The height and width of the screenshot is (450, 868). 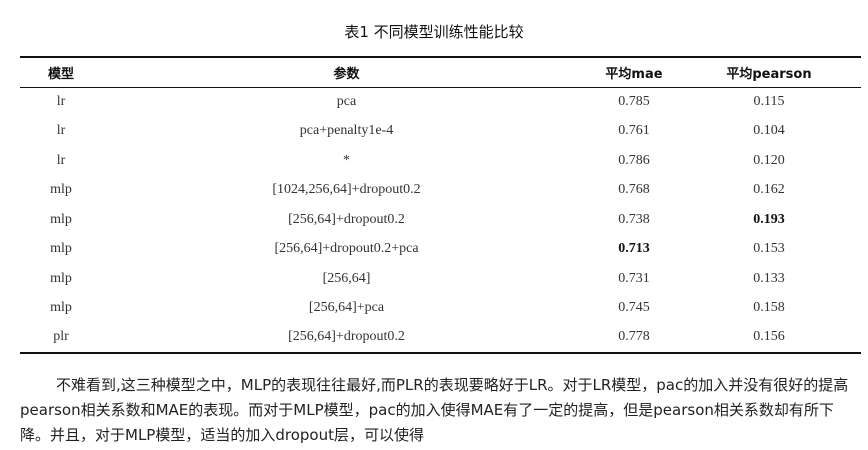 I want to click on table-header-row: 模型 参数 平均mae 平均pearson, so click(x=440, y=72).